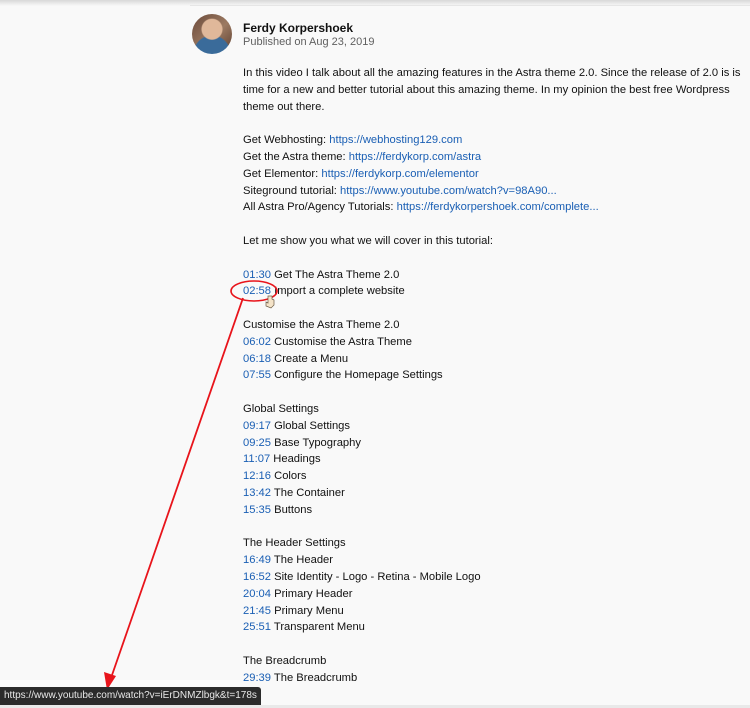  Describe the element at coordinates (493, 426) in the screenshot. I see `chapter-item: 09:17 Global Settings` at that location.